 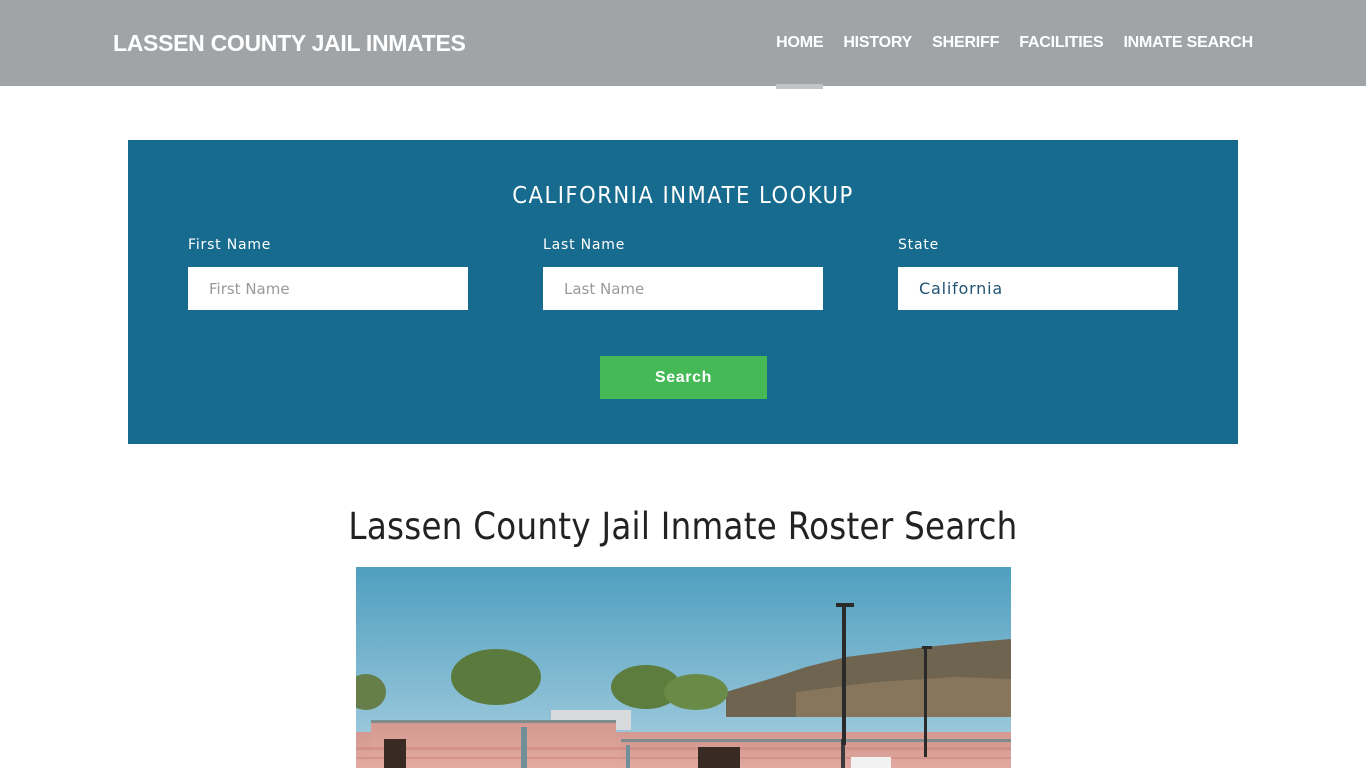 What do you see at coordinates (395, 753) in the screenshot?
I see `doorway` at bounding box center [395, 753].